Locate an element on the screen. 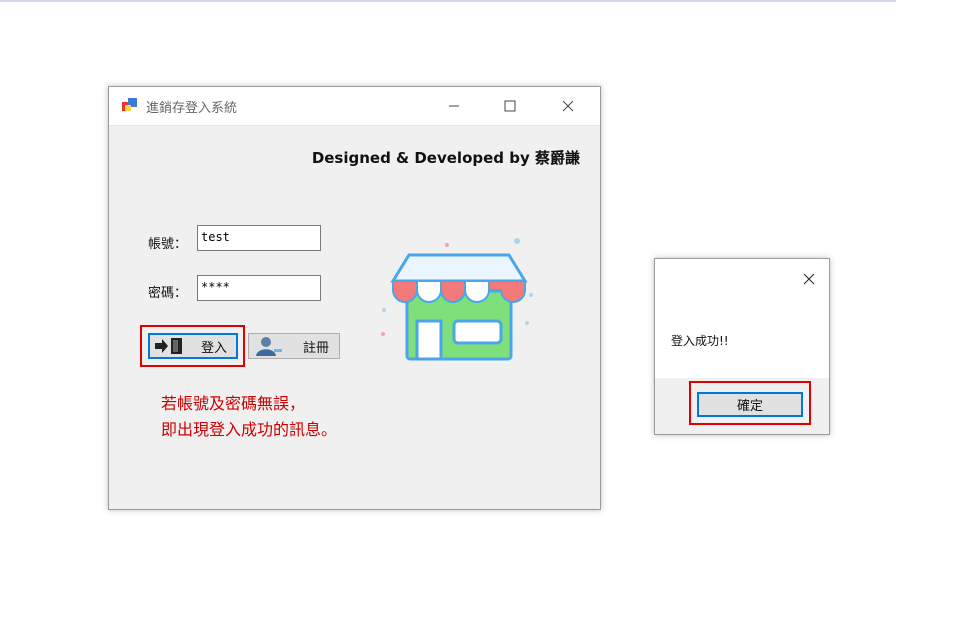 Image resolution: width=972 pixels, height=626 pixels. password-input: **** is located at coordinates (259, 288).